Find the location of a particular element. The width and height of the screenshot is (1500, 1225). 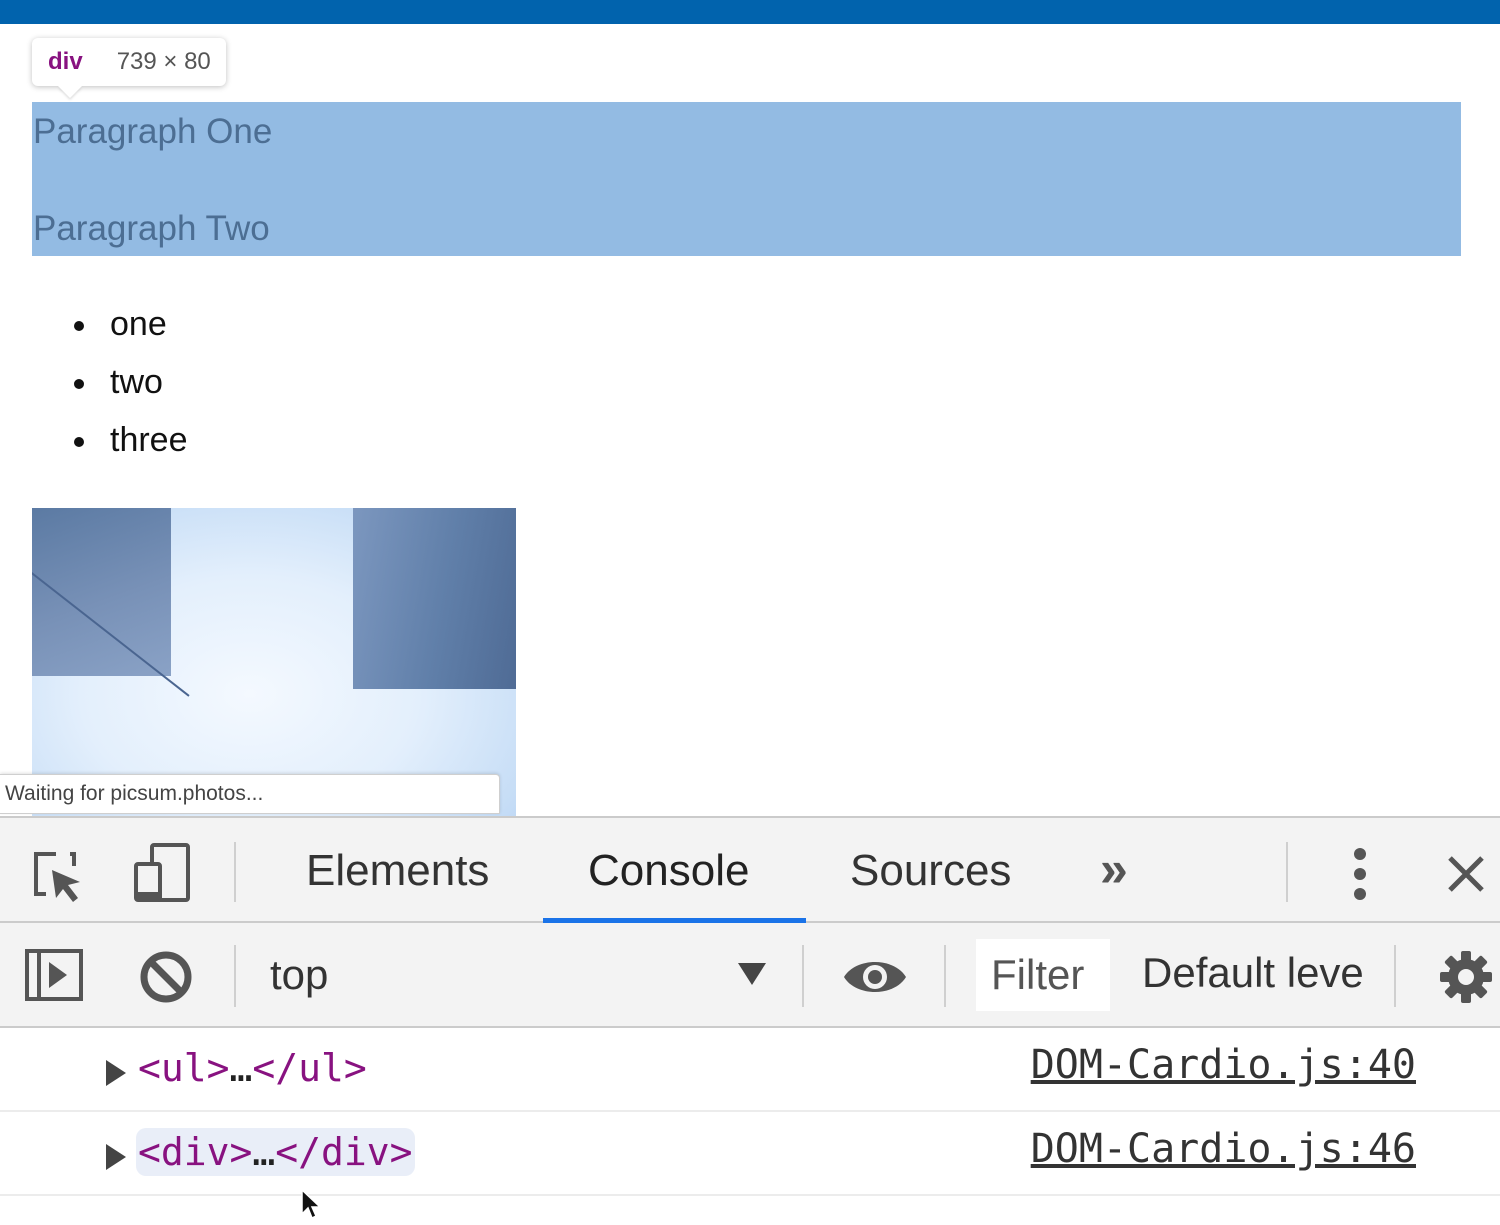

inspect-tooltip: div 739 × 80 is located at coordinates (129, 62).